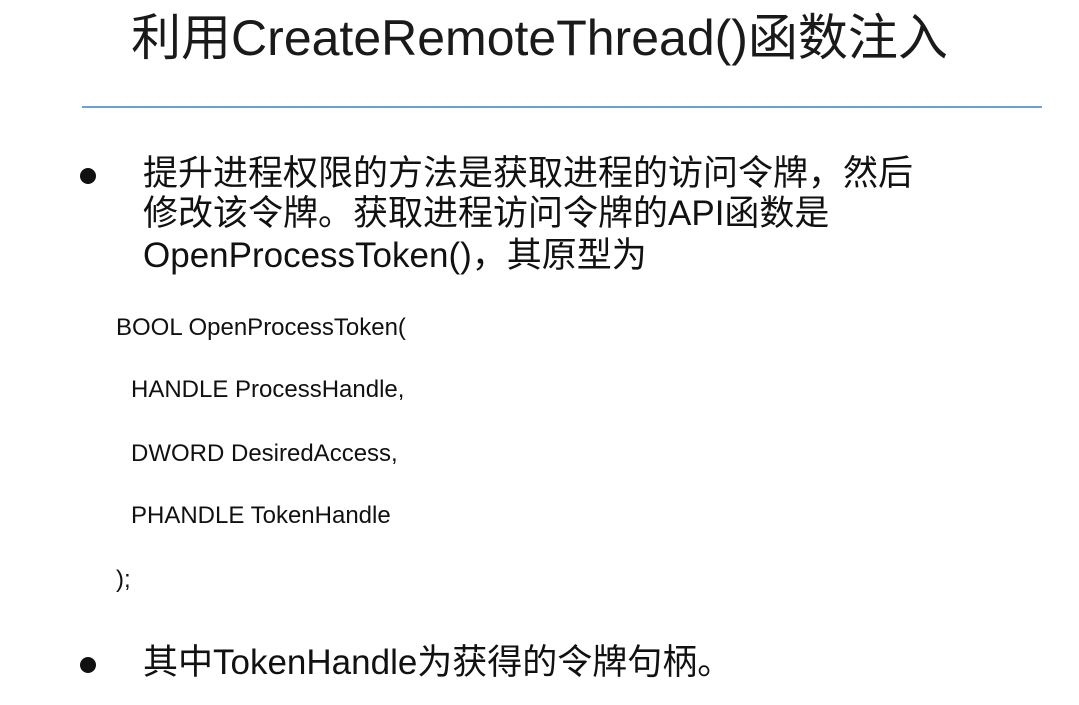 The width and height of the screenshot is (1079, 705). I want to click on bullet-line: 提升进程权限的方法是获取进程的访问令牌，然后, so click(528, 173).